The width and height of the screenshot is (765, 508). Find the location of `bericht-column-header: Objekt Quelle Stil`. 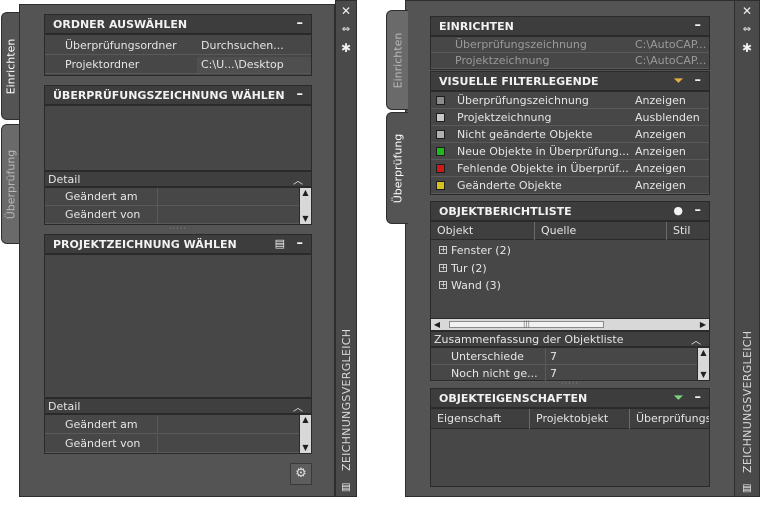

bericht-column-header: Objekt Quelle Stil is located at coordinates (570, 230).